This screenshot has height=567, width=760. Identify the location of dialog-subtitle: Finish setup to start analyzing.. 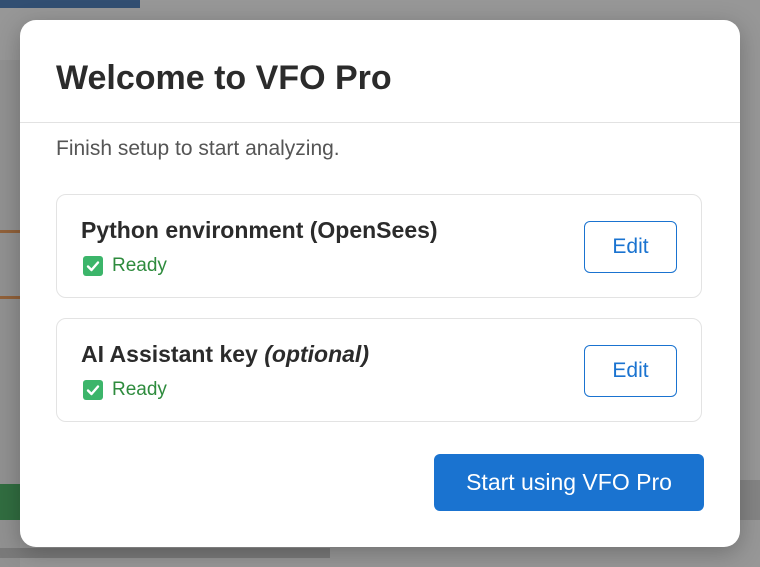
(198, 148).